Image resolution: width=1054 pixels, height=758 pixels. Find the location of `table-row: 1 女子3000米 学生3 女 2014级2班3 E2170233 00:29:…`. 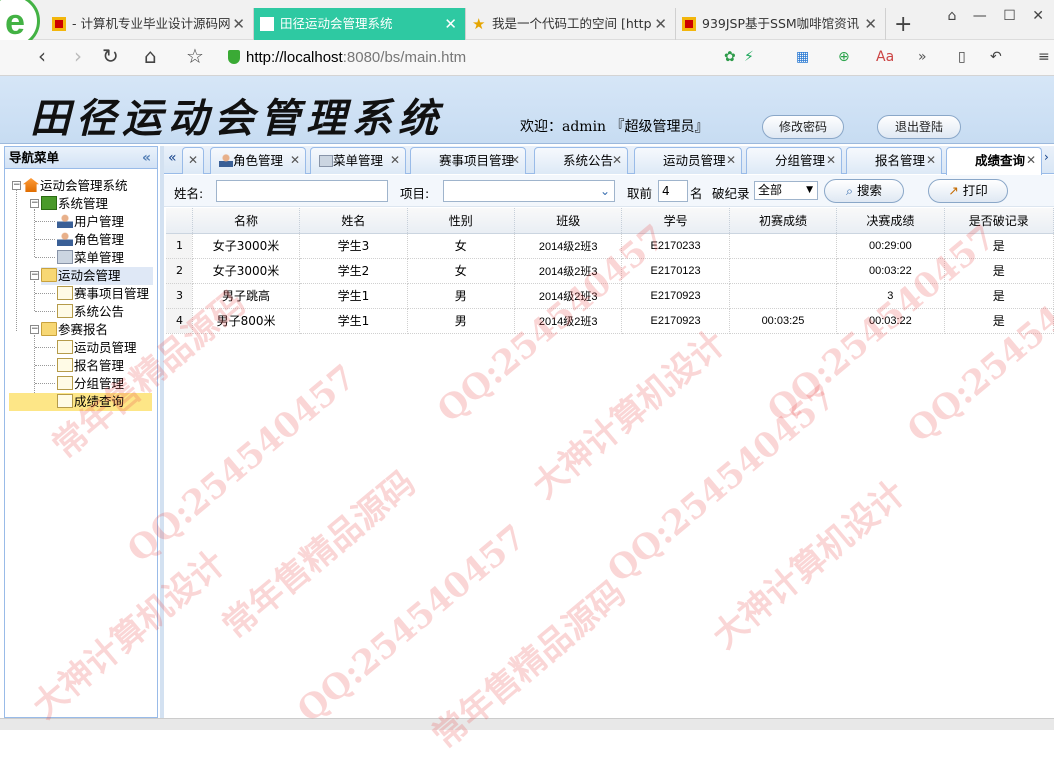

table-row: 1 女子3000米 学生3 女 2014级2班3 E2170233 00:29:… is located at coordinates (610, 246).